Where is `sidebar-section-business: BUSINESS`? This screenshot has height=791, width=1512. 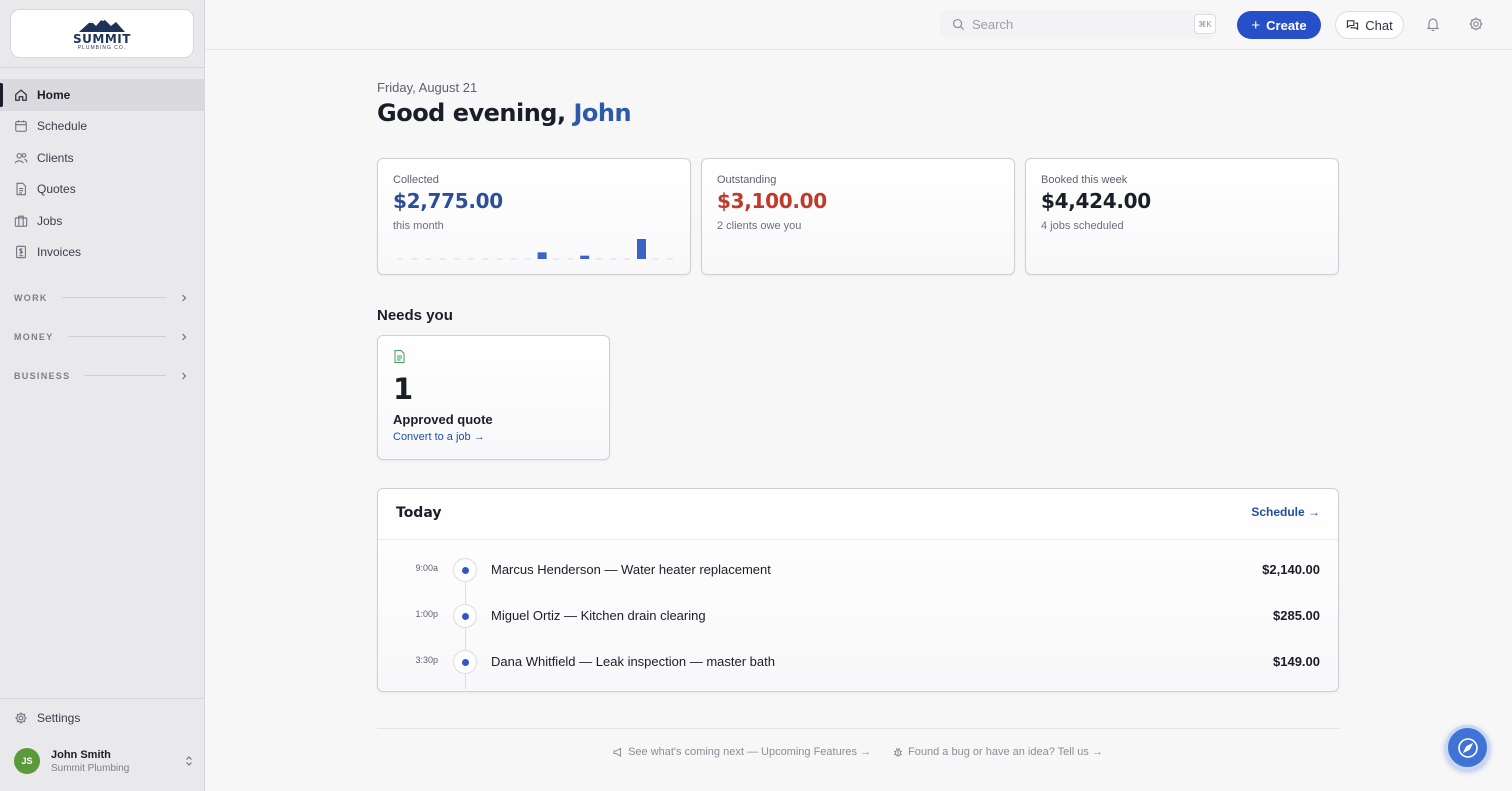
sidebar-section-business: BUSINESS is located at coordinates (102, 375).